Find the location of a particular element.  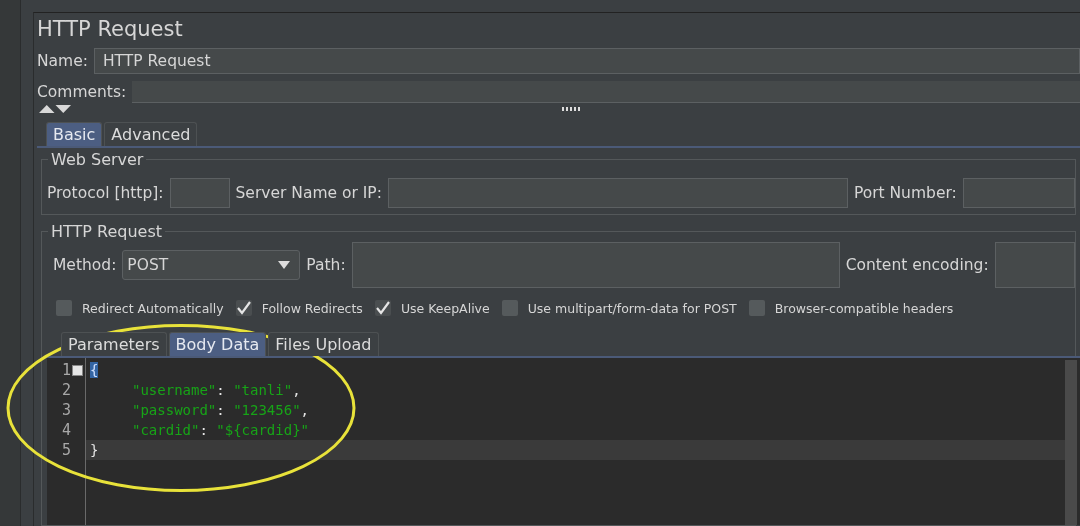

line-number: 2 is located at coordinates (66, 390).